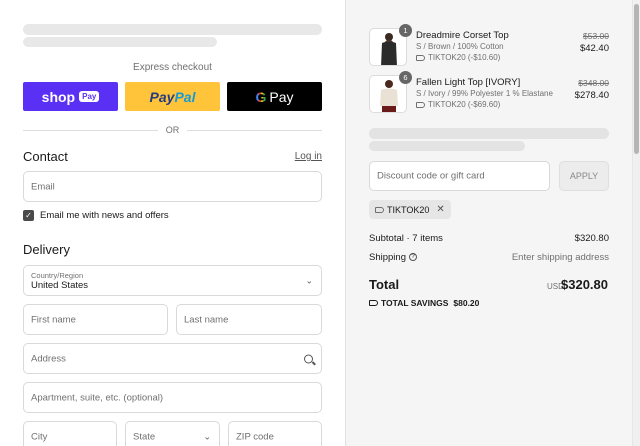 The height and width of the screenshot is (446, 640). What do you see at coordinates (104, 215) in the screenshot?
I see `newsletter-label: Email me with news and offers` at bounding box center [104, 215].